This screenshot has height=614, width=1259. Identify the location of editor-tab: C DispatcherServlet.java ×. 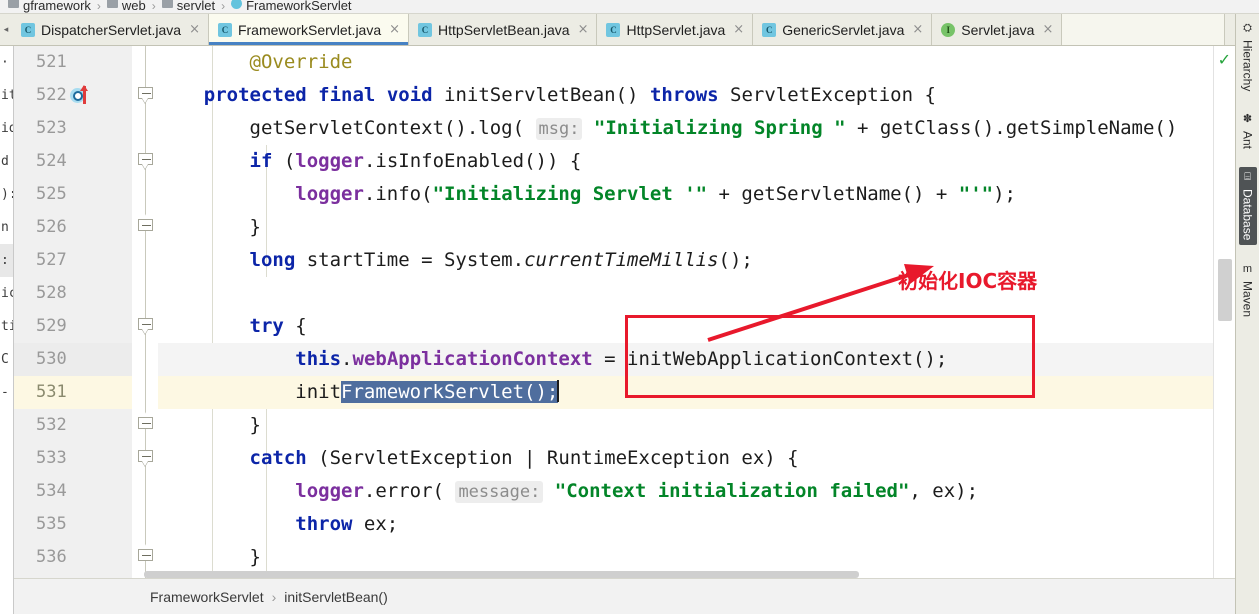
(110, 29).